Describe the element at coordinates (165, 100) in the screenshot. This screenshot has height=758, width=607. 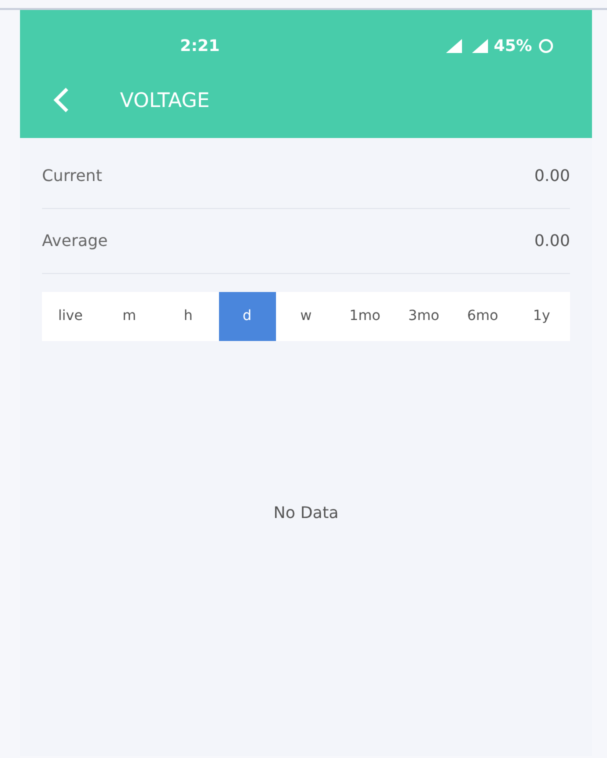
I see `page-title: VOLTAGE` at that location.